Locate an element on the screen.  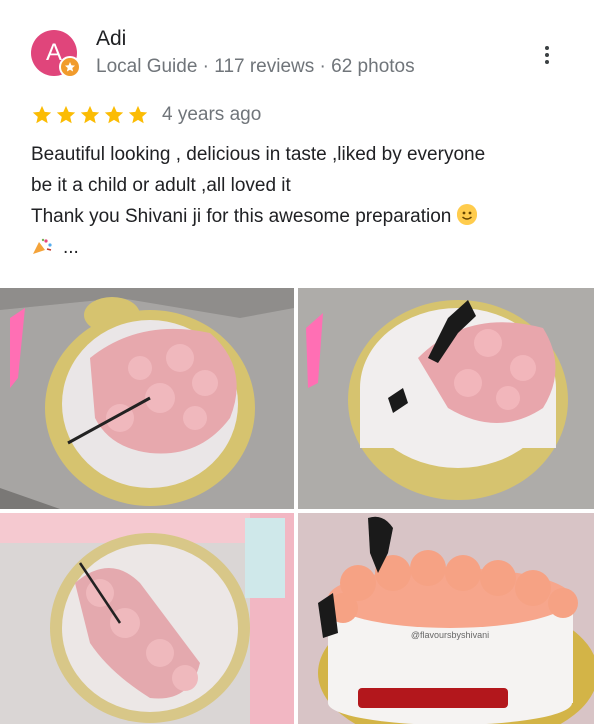
rating-row: 4 years ago is located at coordinates (146, 115).